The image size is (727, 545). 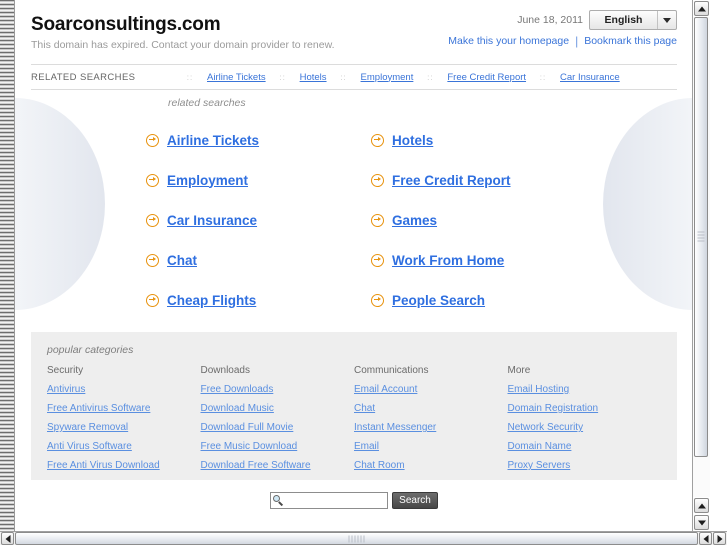 What do you see at coordinates (182, 260) in the screenshot?
I see `related-link-chat: Chat` at bounding box center [182, 260].